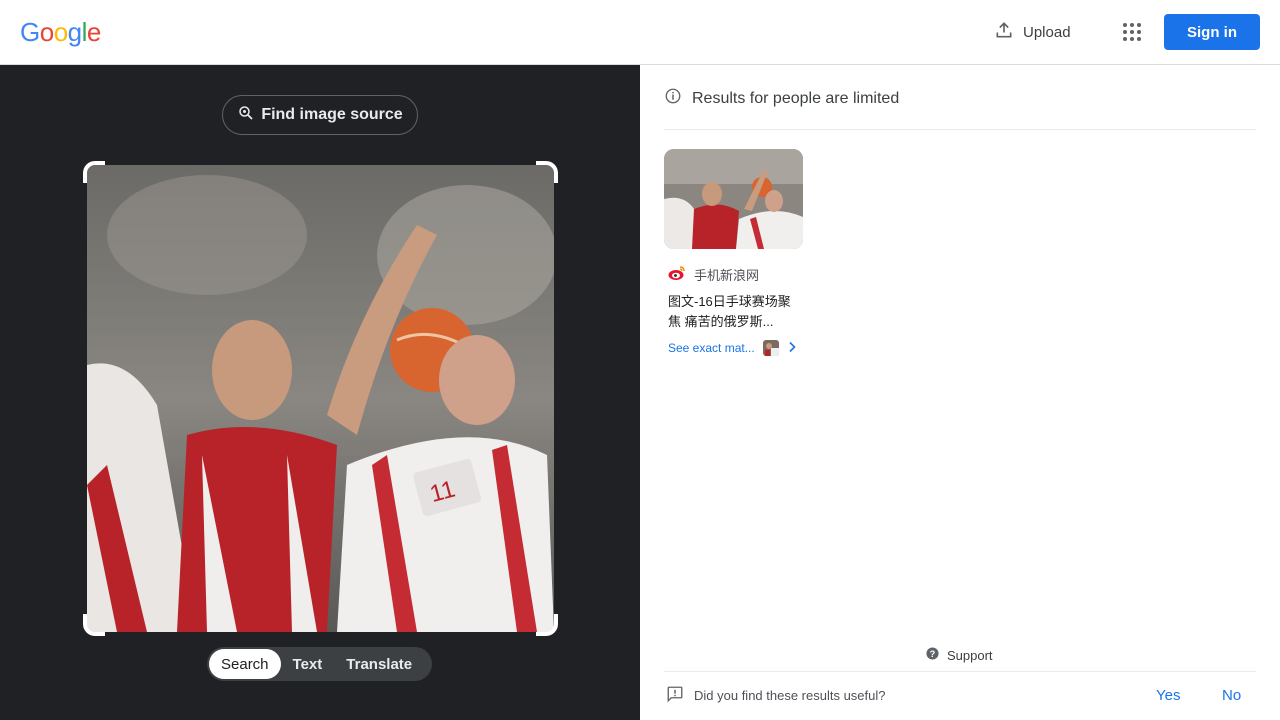  Describe the element at coordinates (1231, 695) in the screenshot. I see `feedback-no-button: No` at that location.